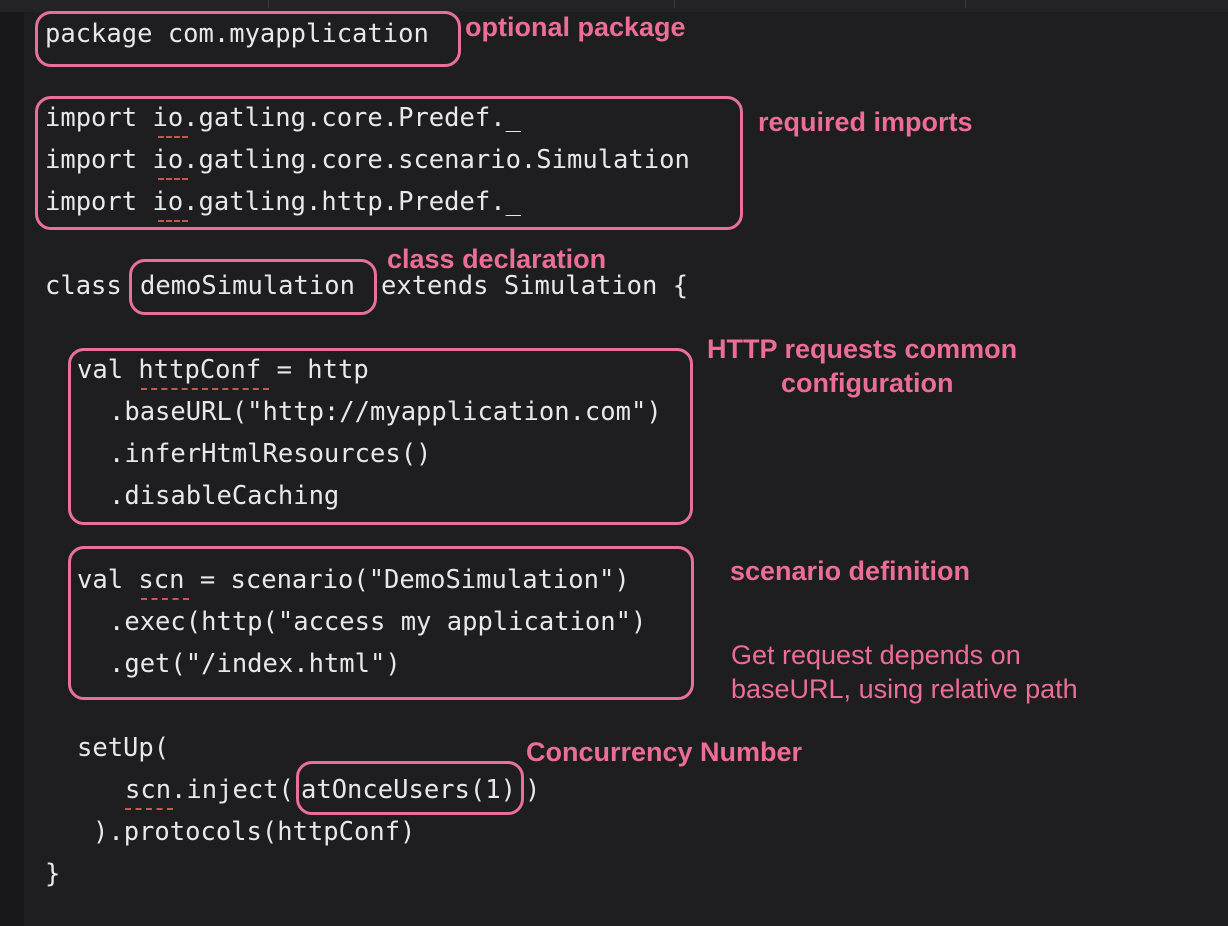  I want to click on code-line-setup-2-prefix: scn.inject(, so click(209, 790).